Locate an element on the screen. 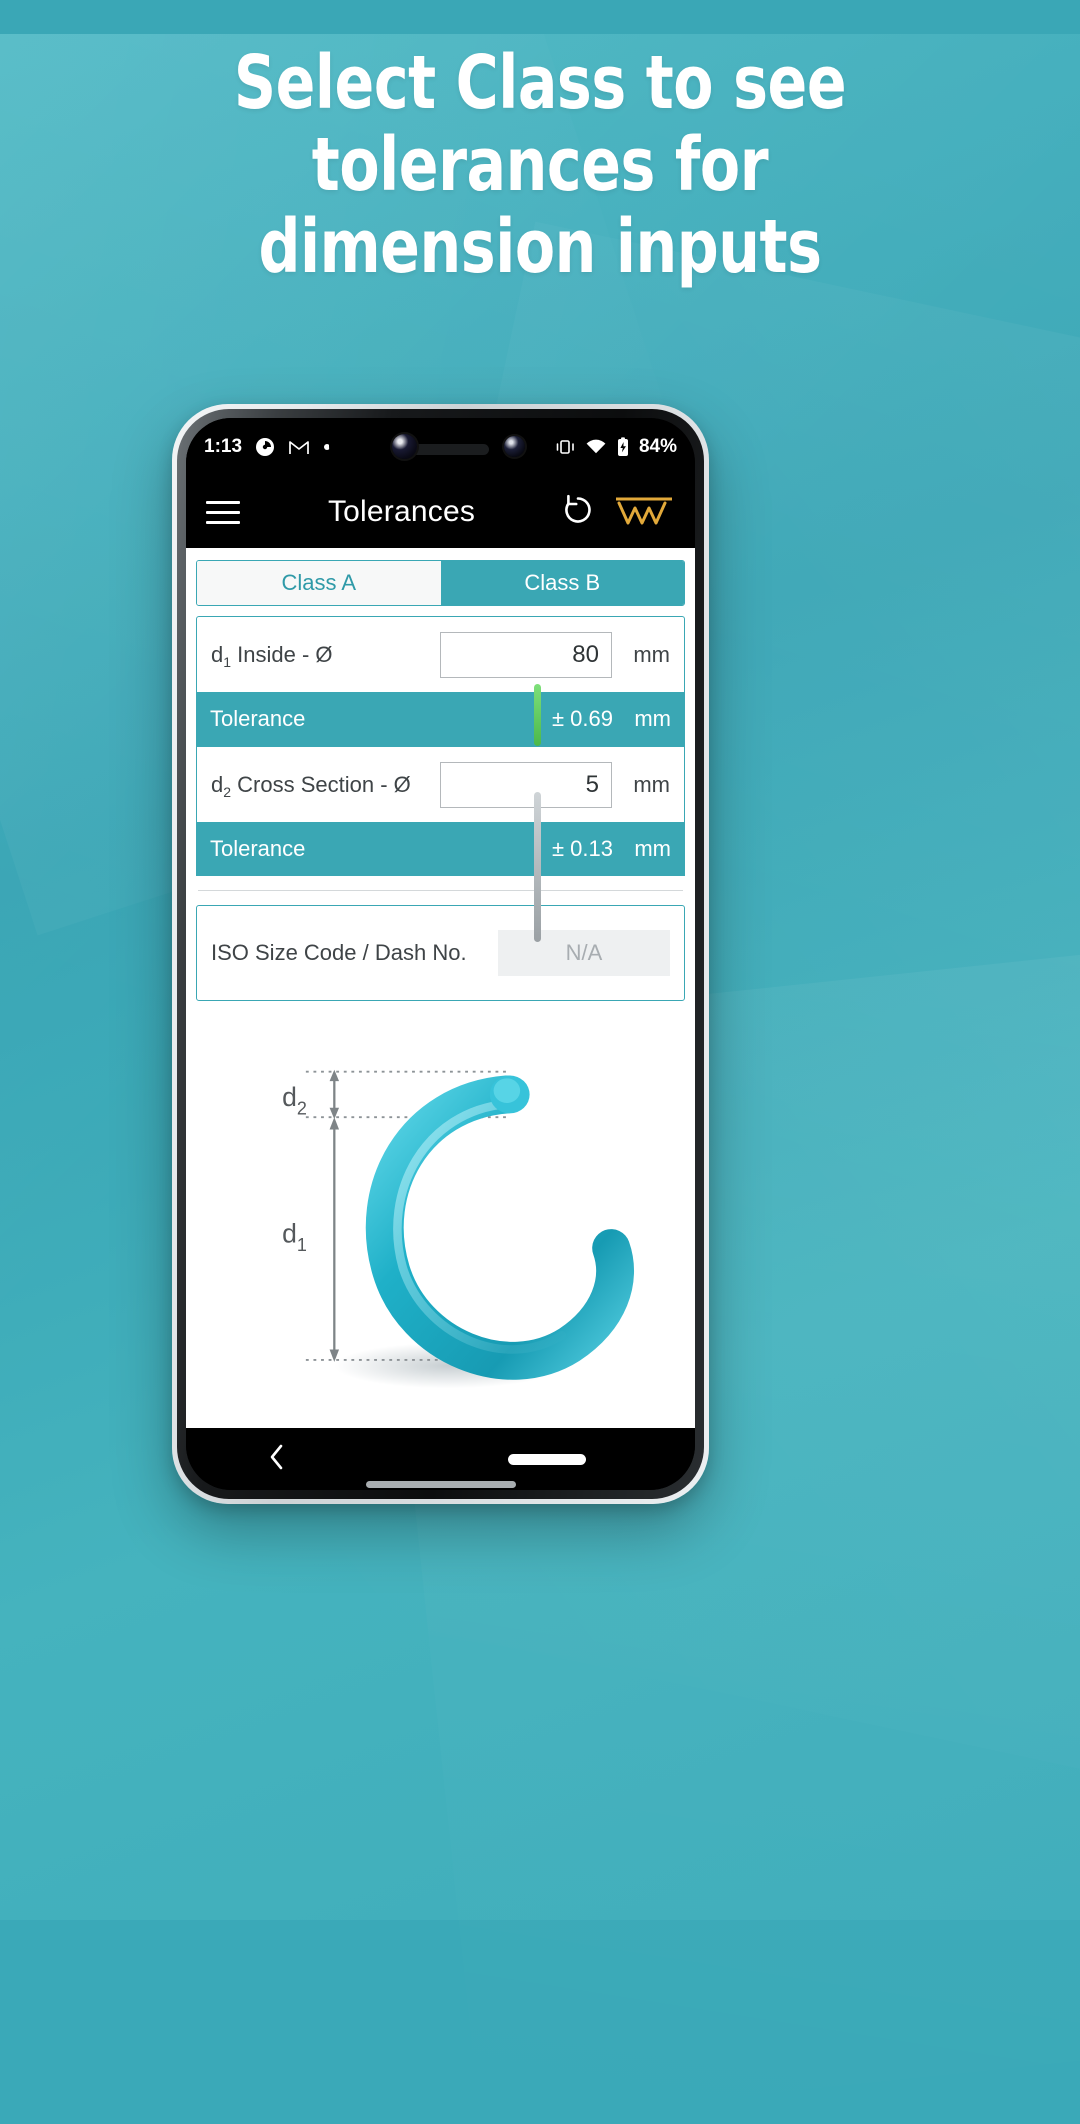  tolerance-label-d2: Tolerance is located at coordinates (258, 848).